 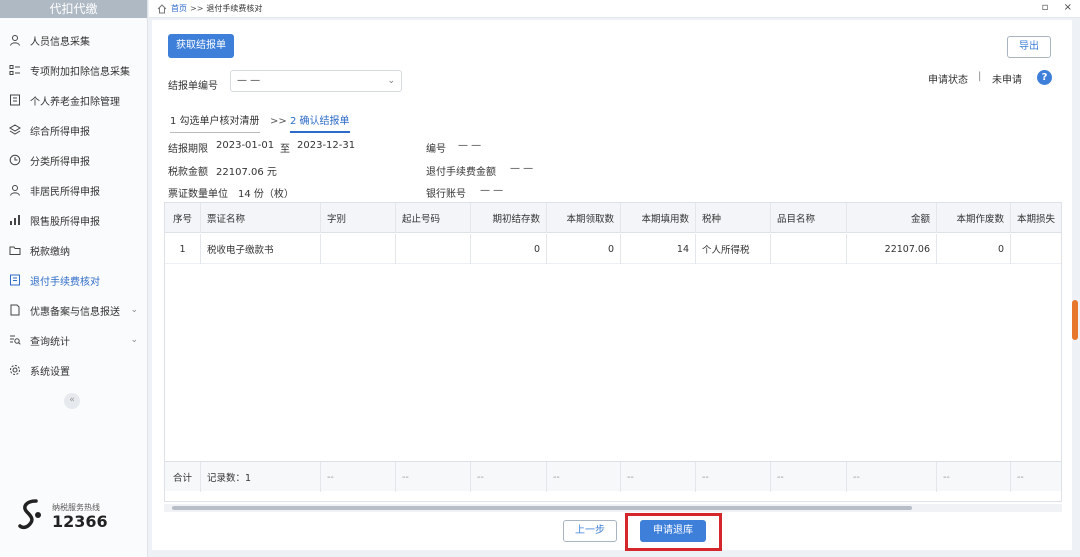 I want to click on period-start: 2023-01-01, so click(x=245, y=145).